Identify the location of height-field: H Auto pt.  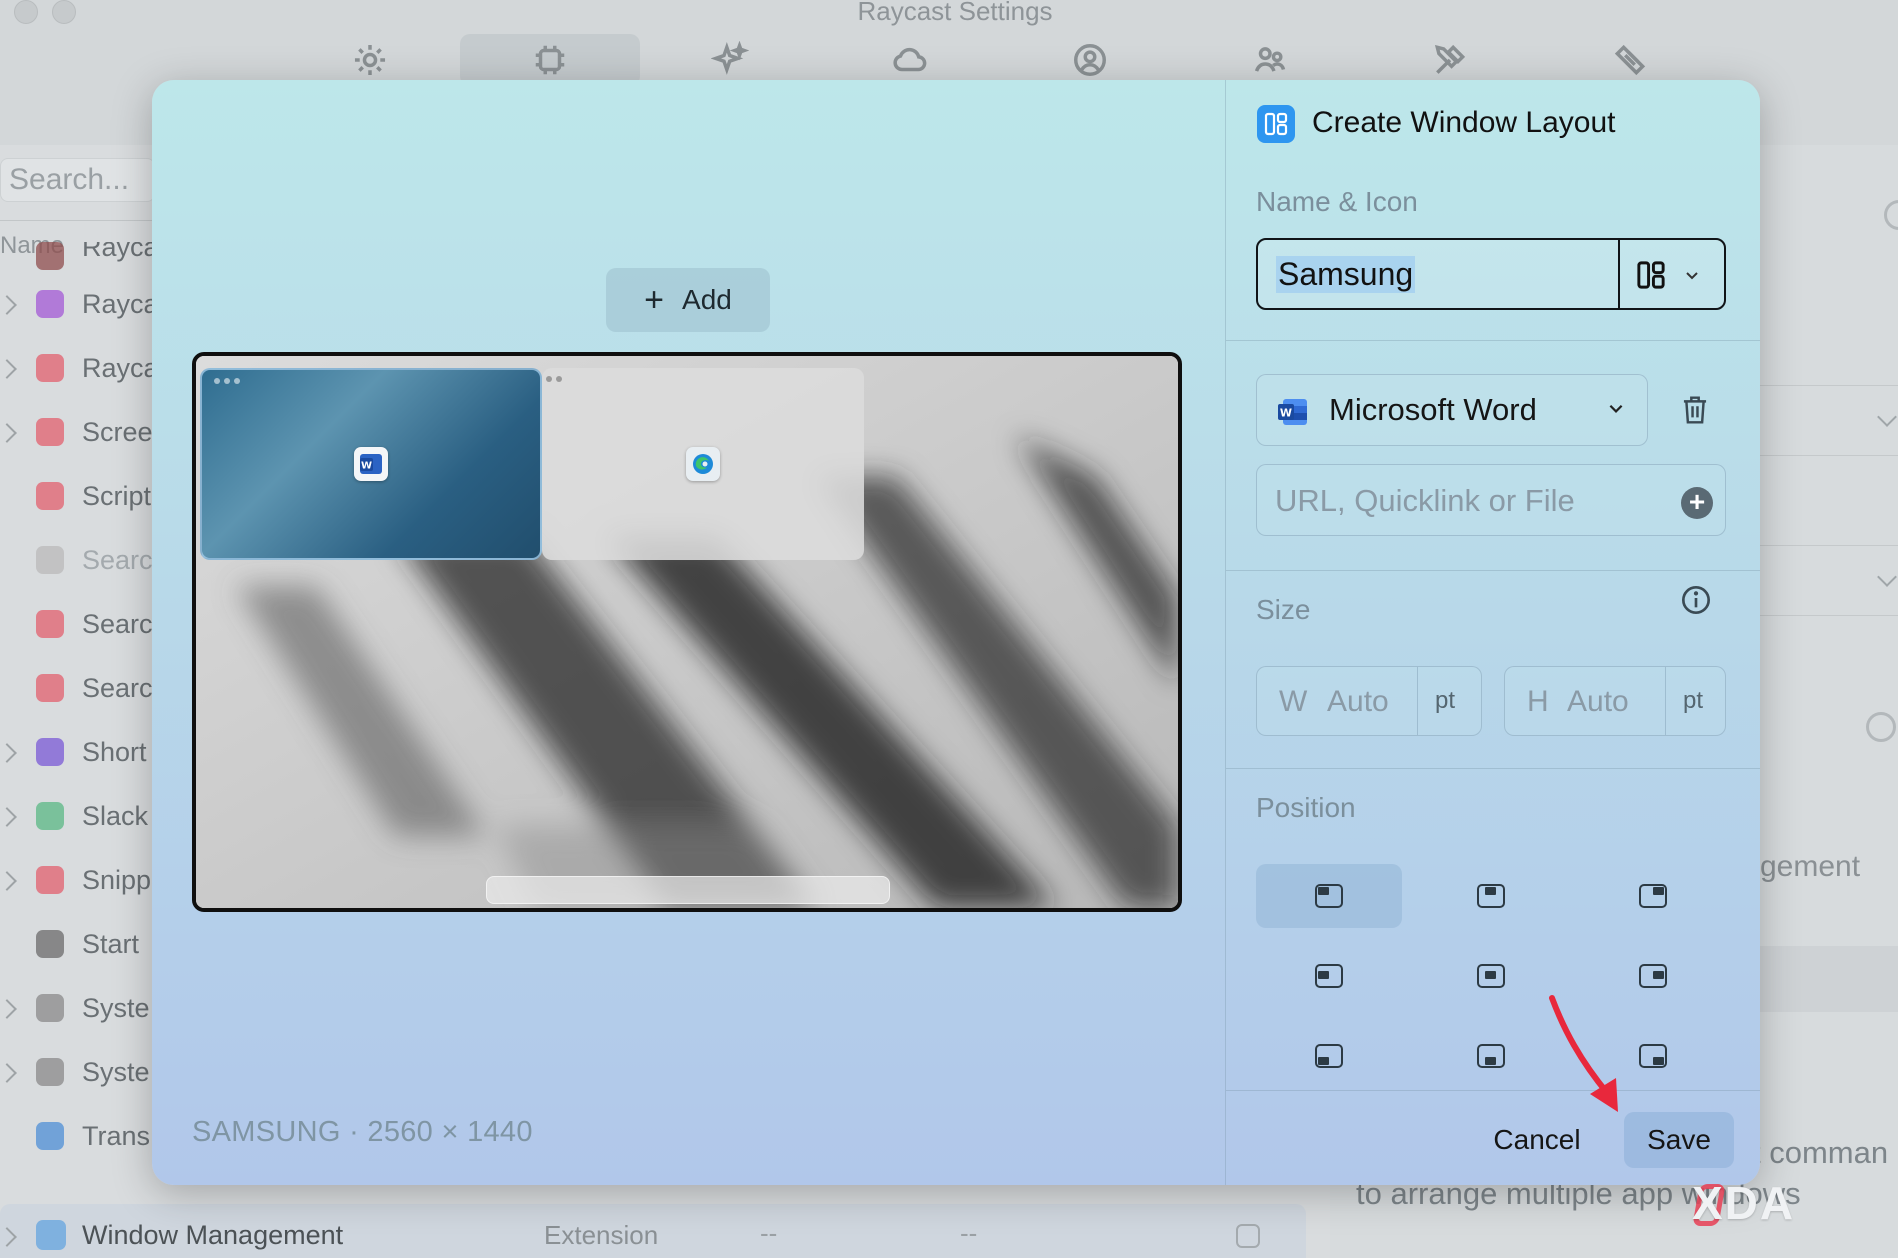
(1615, 701).